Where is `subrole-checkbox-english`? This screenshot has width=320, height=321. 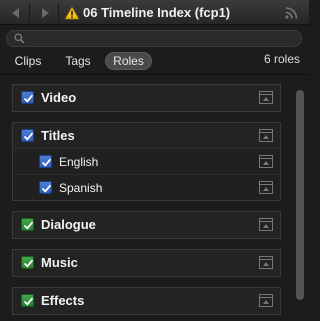
subrole-checkbox-english is located at coordinates (45, 161).